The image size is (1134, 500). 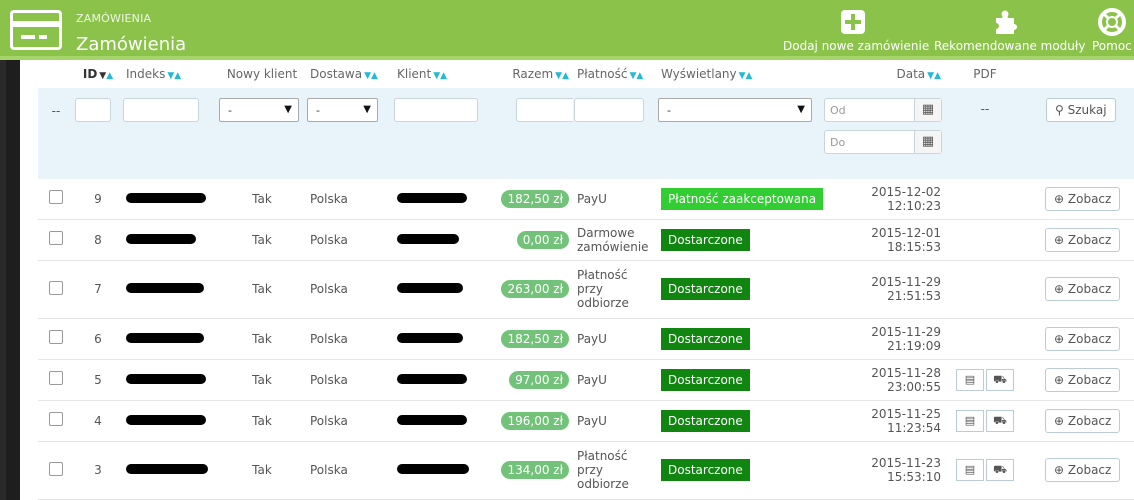 I want to click on order-date: 2015-11-23 15:53:10, so click(x=884, y=470).